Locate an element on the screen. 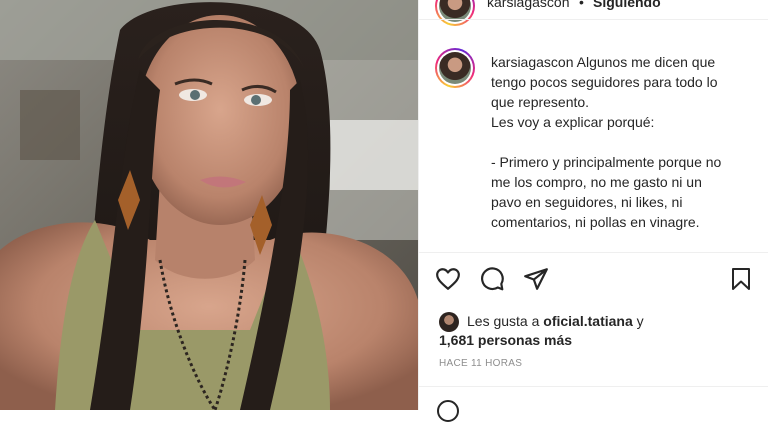 The width and height of the screenshot is (768, 422). caption-avatar is located at coordinates (455, 68).